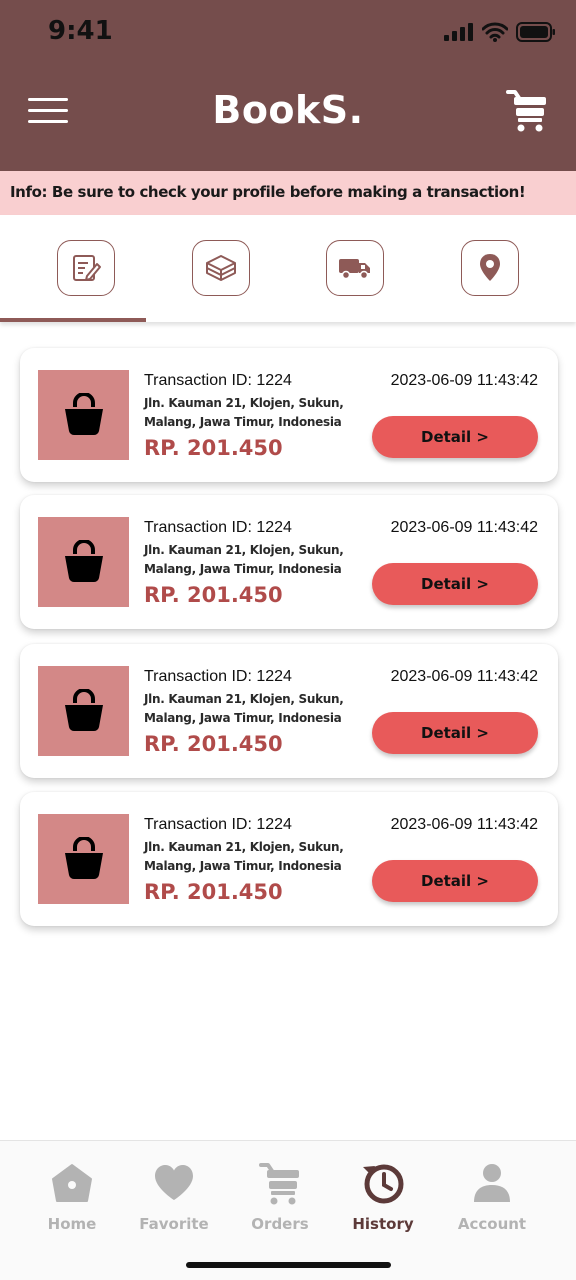 This screenshot has height=1280, width=576. Describe the element at coordinates (288, 268) in the screenshot. I see `order-status-tabs` at that location.